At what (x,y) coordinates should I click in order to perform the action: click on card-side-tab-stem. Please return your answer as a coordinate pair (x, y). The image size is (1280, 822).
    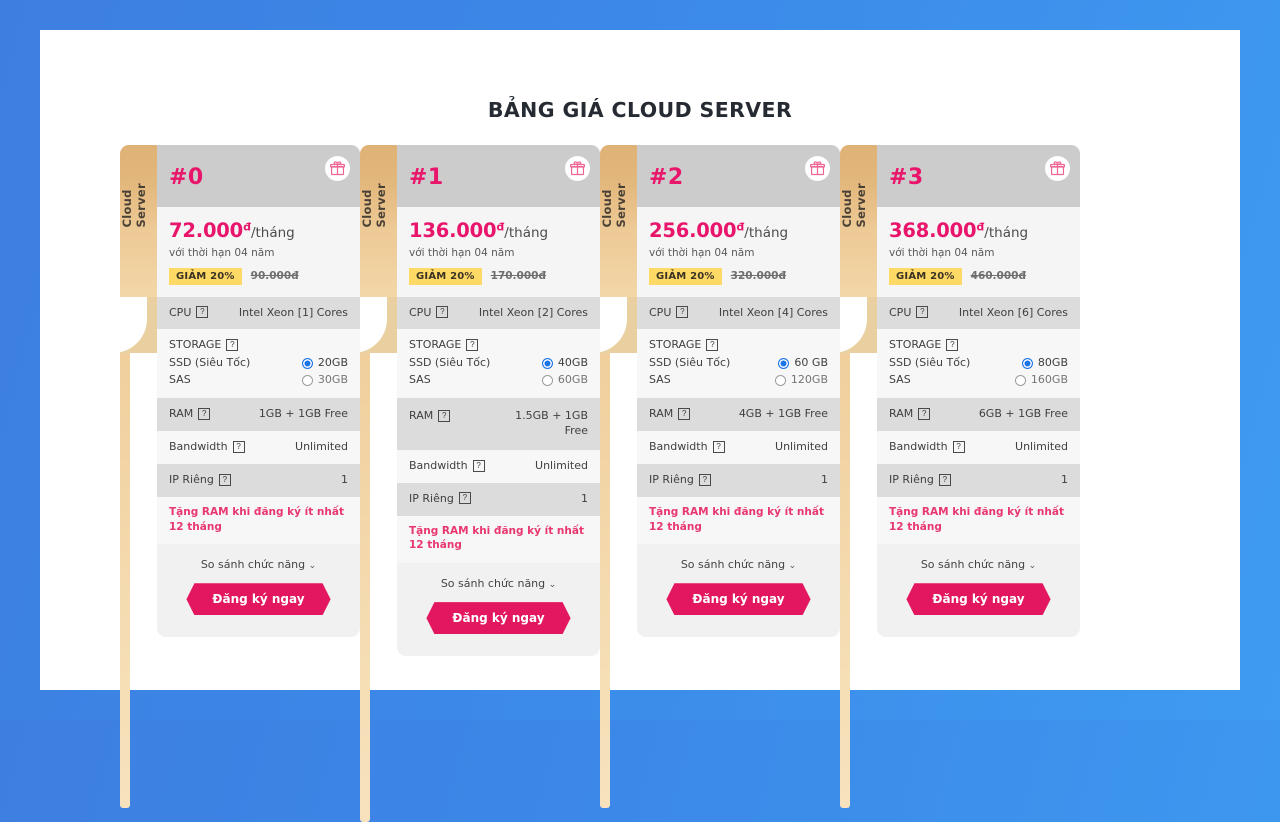
    Looking at the image, I should click on (125, 580).